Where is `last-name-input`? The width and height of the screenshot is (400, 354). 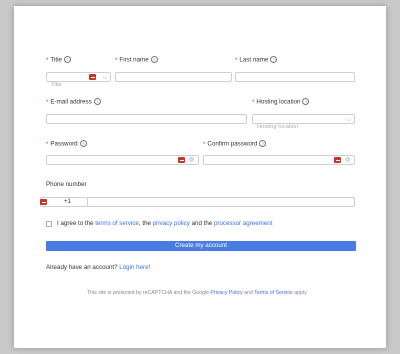
last-name-input is located at coordinates (295, 77).